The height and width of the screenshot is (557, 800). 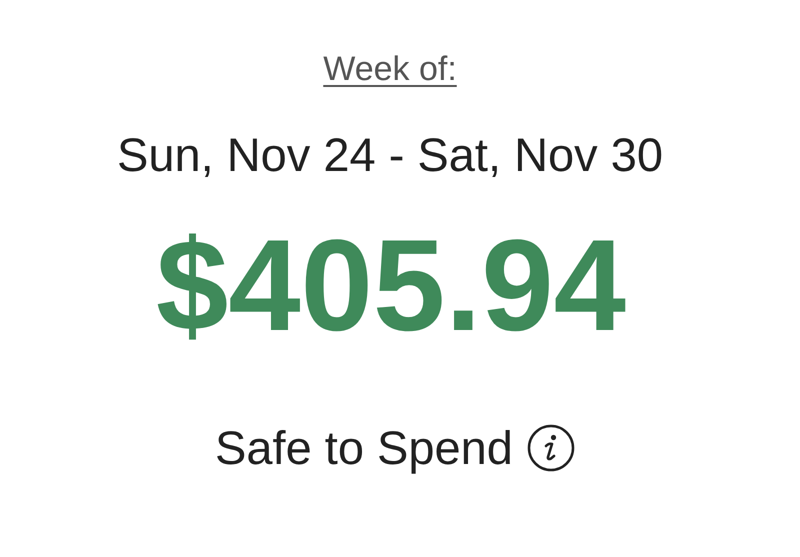 I want to click on date-range: Sun, Nov 24 - Sat, Nov 30, so click(x=389, y=154).